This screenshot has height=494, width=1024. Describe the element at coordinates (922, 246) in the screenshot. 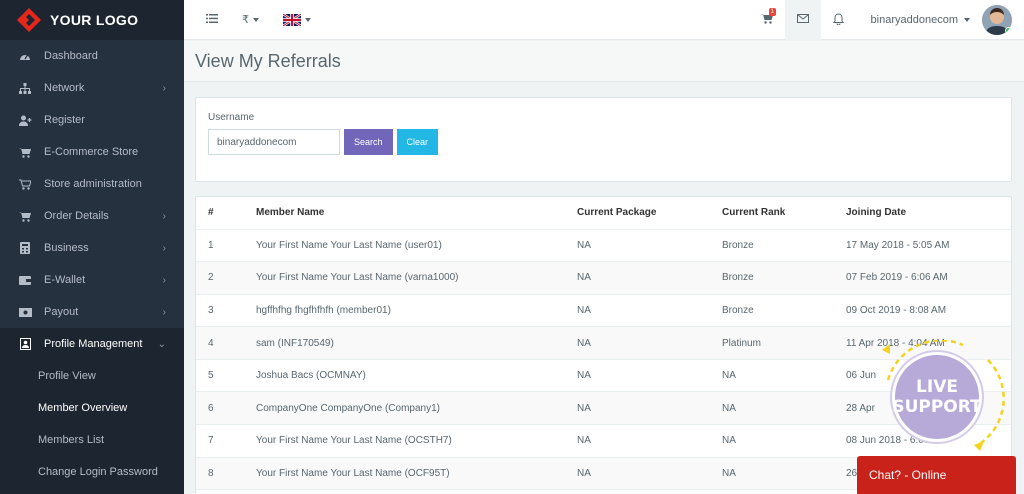

I see `cell-joining-date: 17 May 2018 - 5:05 AM` at that location.